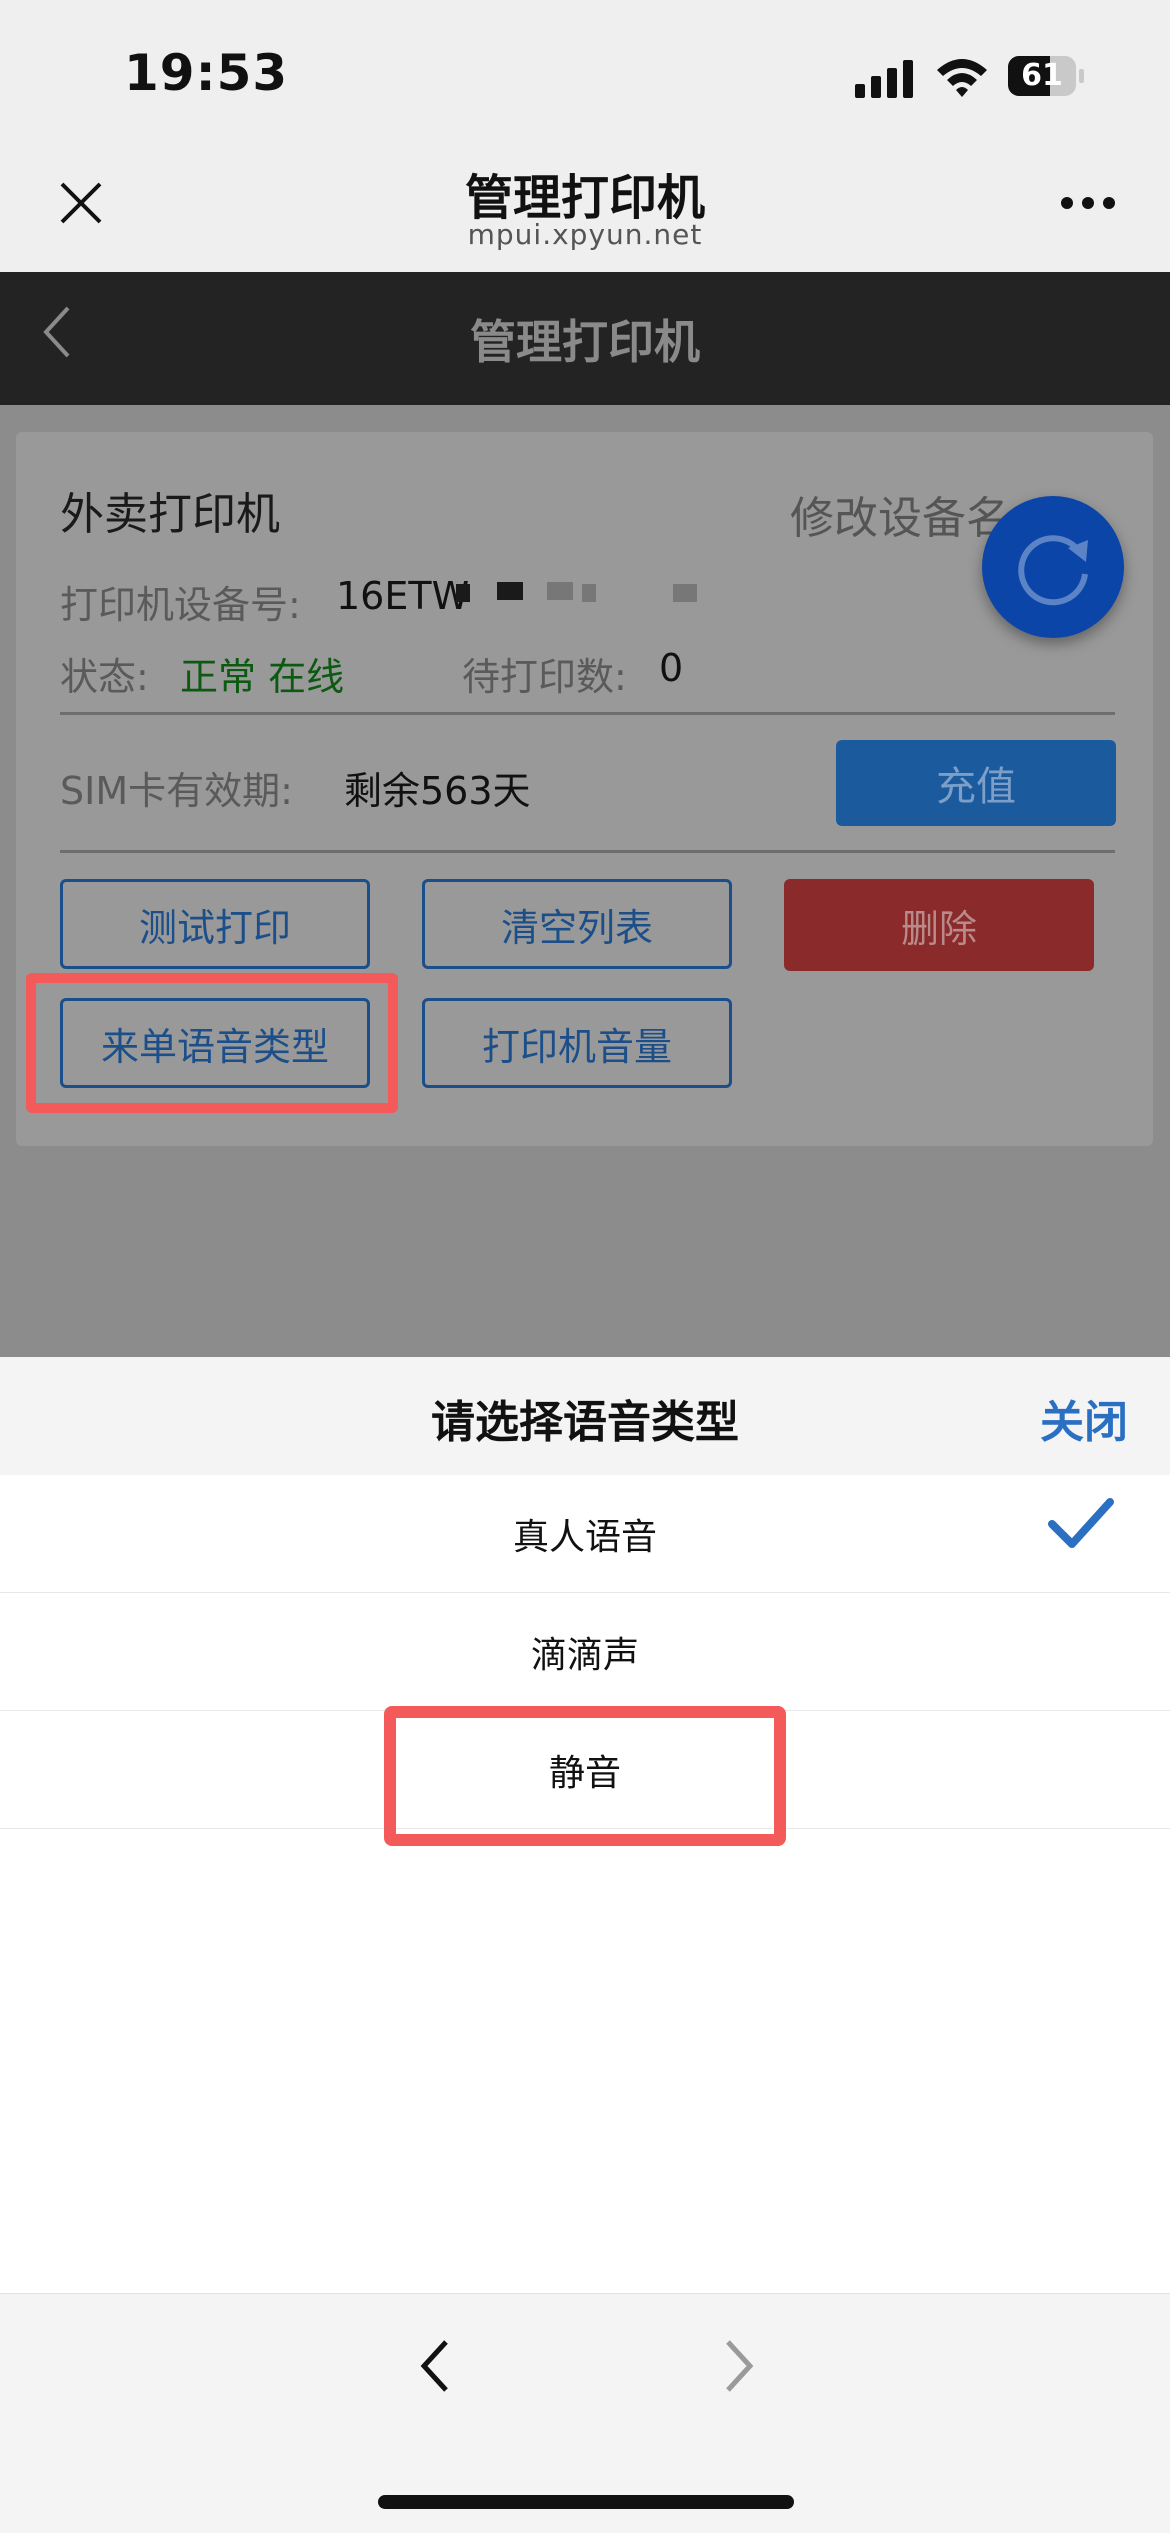 Image resolution: width=1170 pixels, height=2533 pixels. What do you see at coordinates (1042, 75) in the screenshot?
I see `battery-level: 61` at bounding box center [1042, 75].